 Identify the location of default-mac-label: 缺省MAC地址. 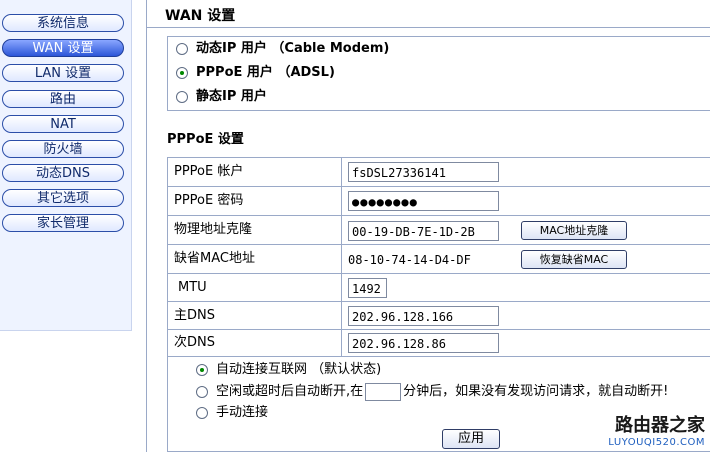
(214, 258).